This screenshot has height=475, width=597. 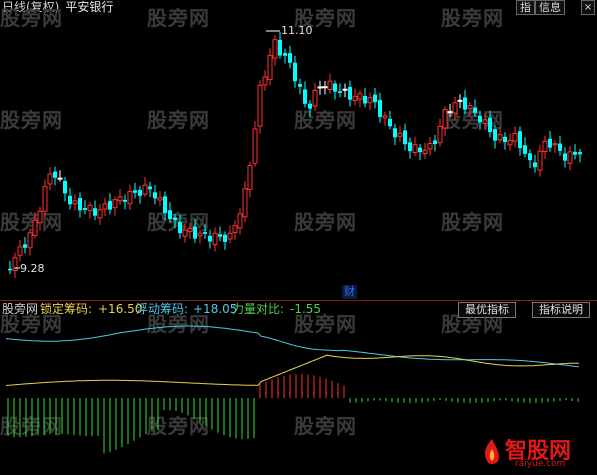 I want to click on indicator-help-button: 指标说明, so click(x=561, y=310).